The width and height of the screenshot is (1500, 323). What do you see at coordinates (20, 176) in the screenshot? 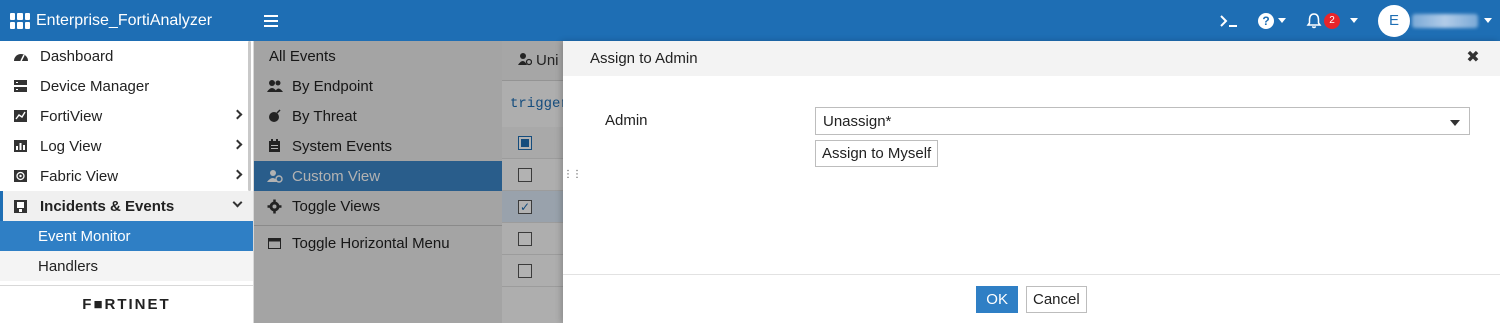
I see `fabric-view-icon` at bounding box center [20, 176].